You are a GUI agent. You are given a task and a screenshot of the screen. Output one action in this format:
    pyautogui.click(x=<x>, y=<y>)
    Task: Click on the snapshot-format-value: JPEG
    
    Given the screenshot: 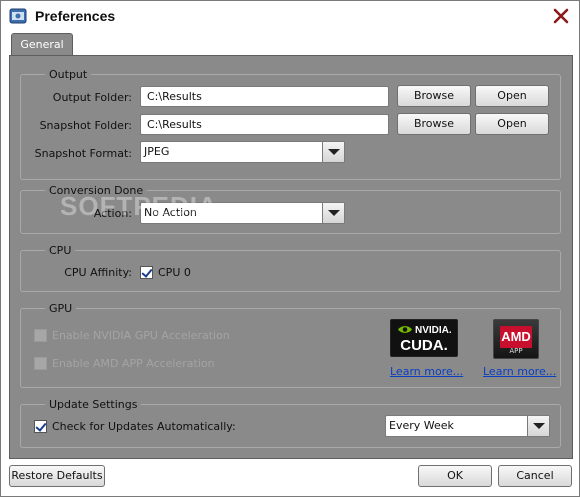 What is the action you would take?
    pyautogui.click(x=157, y=151)
    